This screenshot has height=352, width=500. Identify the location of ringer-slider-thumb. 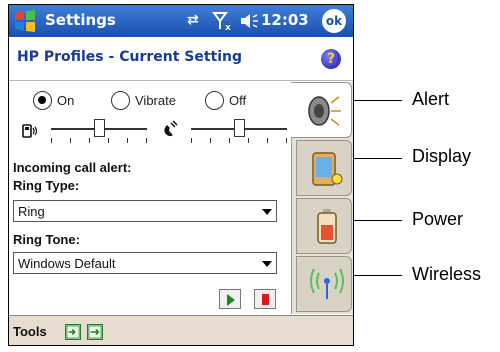
(99, 128).